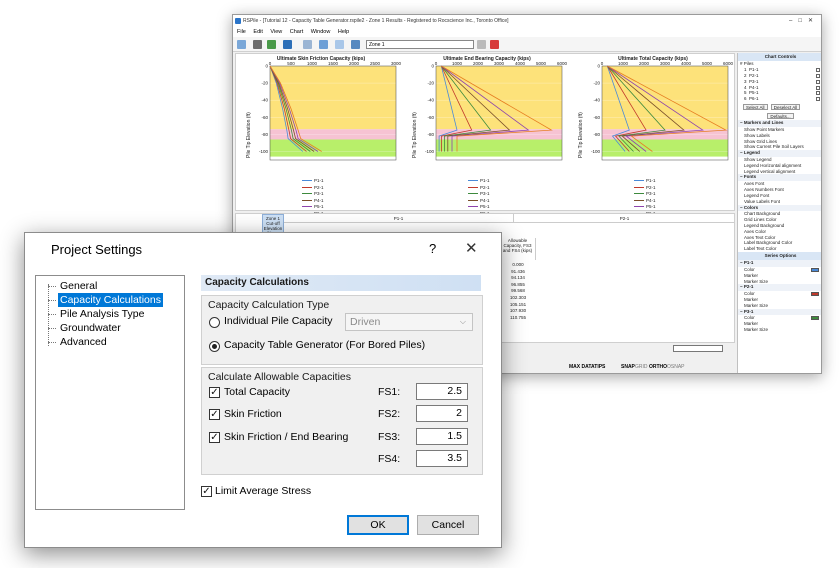 Image resolution: width=840 pixels, height=568 pixels. What do you see at coordinates (214, 322) in the screenshot?
I see `individual-pile-radio` at bounding box center [214, 322].